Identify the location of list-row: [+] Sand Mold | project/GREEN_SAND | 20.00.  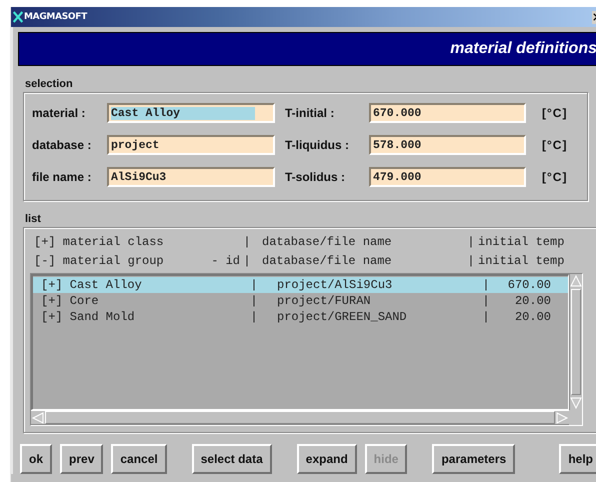
(300, 317).